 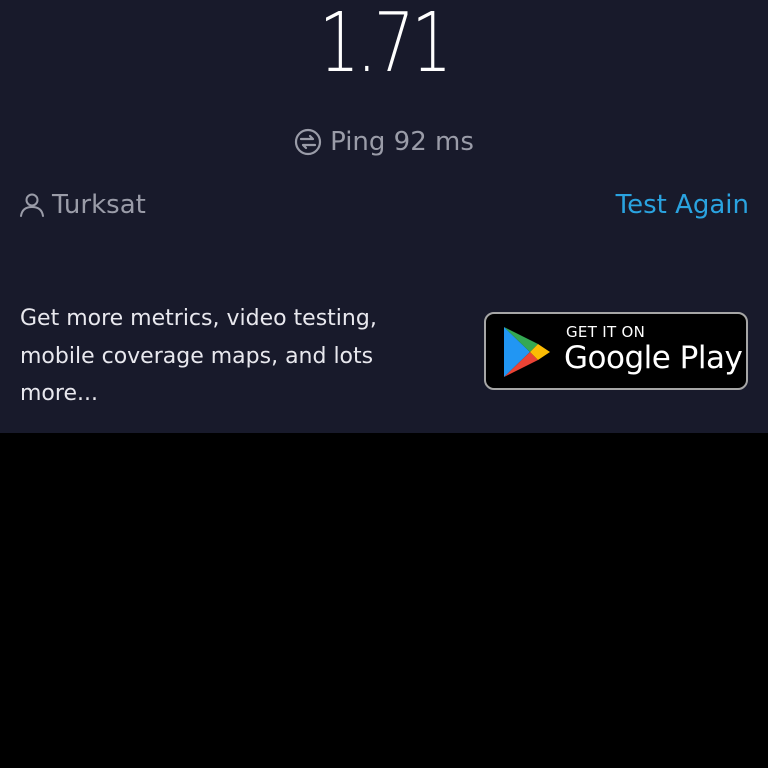 I want to click on test-again-button: Test Again, so click(x=682, y=205).